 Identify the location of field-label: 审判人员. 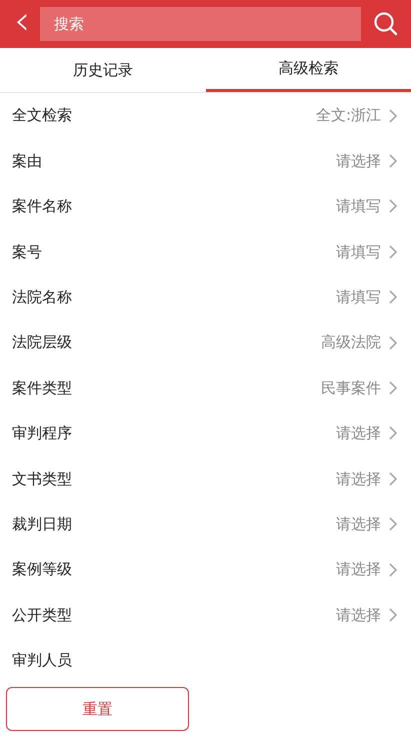
(42, 661).